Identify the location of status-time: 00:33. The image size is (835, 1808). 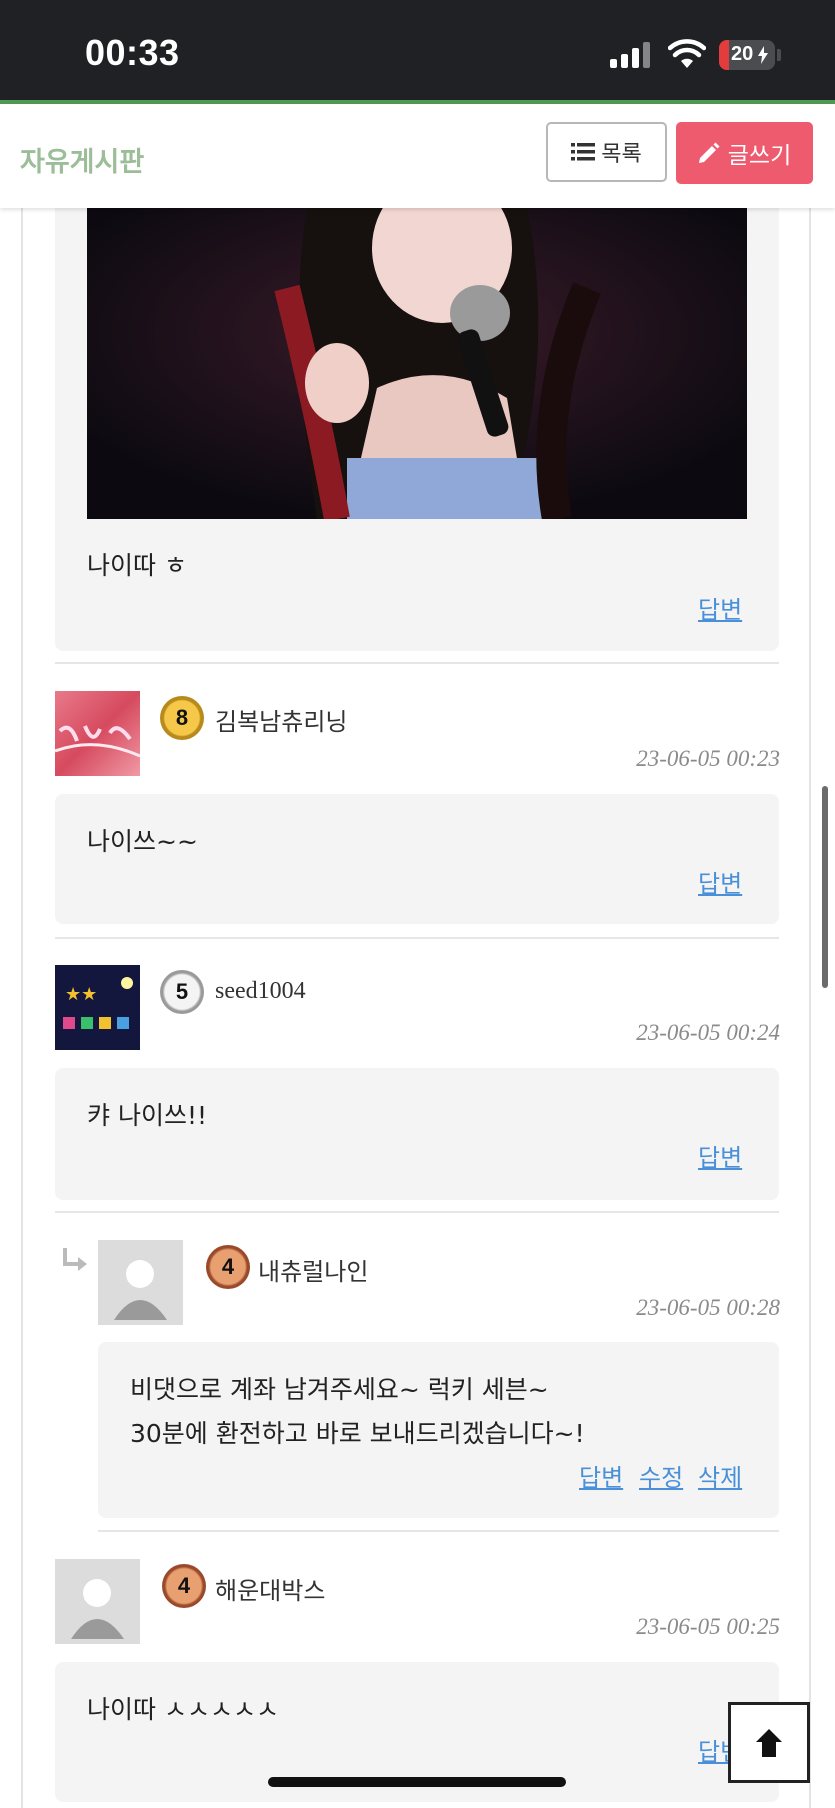
(132, 52).